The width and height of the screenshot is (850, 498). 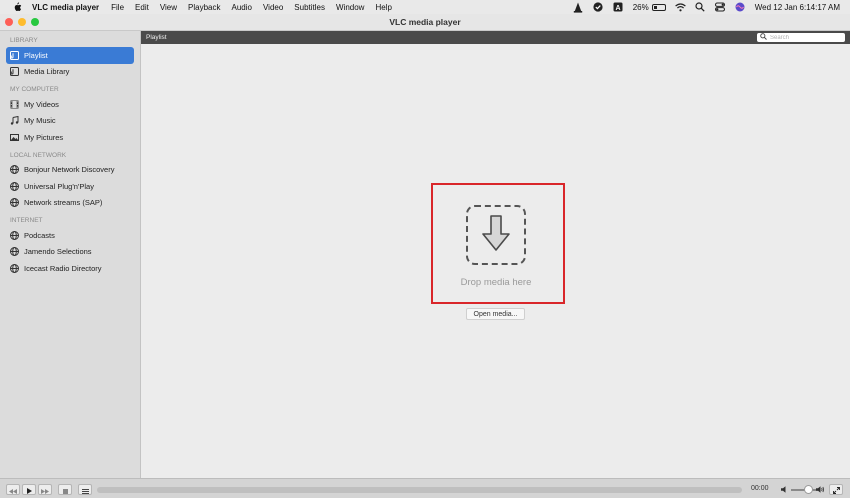 I want to click on menu-video: Video, so click(x=273, y=7).